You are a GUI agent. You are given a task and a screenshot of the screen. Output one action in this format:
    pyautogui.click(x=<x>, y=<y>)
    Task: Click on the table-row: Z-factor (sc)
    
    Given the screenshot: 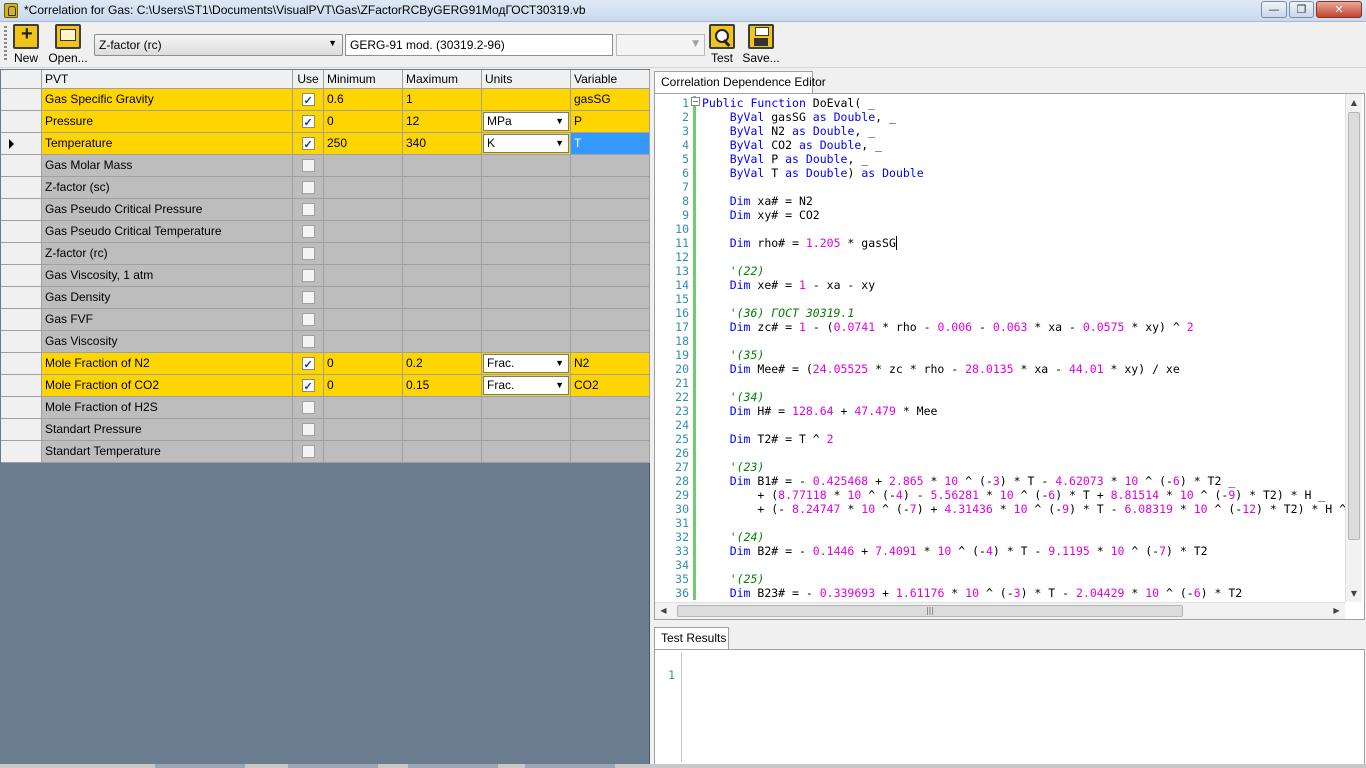 What is the action you would take?
    pyautogui.click(x=325, y=188)
    